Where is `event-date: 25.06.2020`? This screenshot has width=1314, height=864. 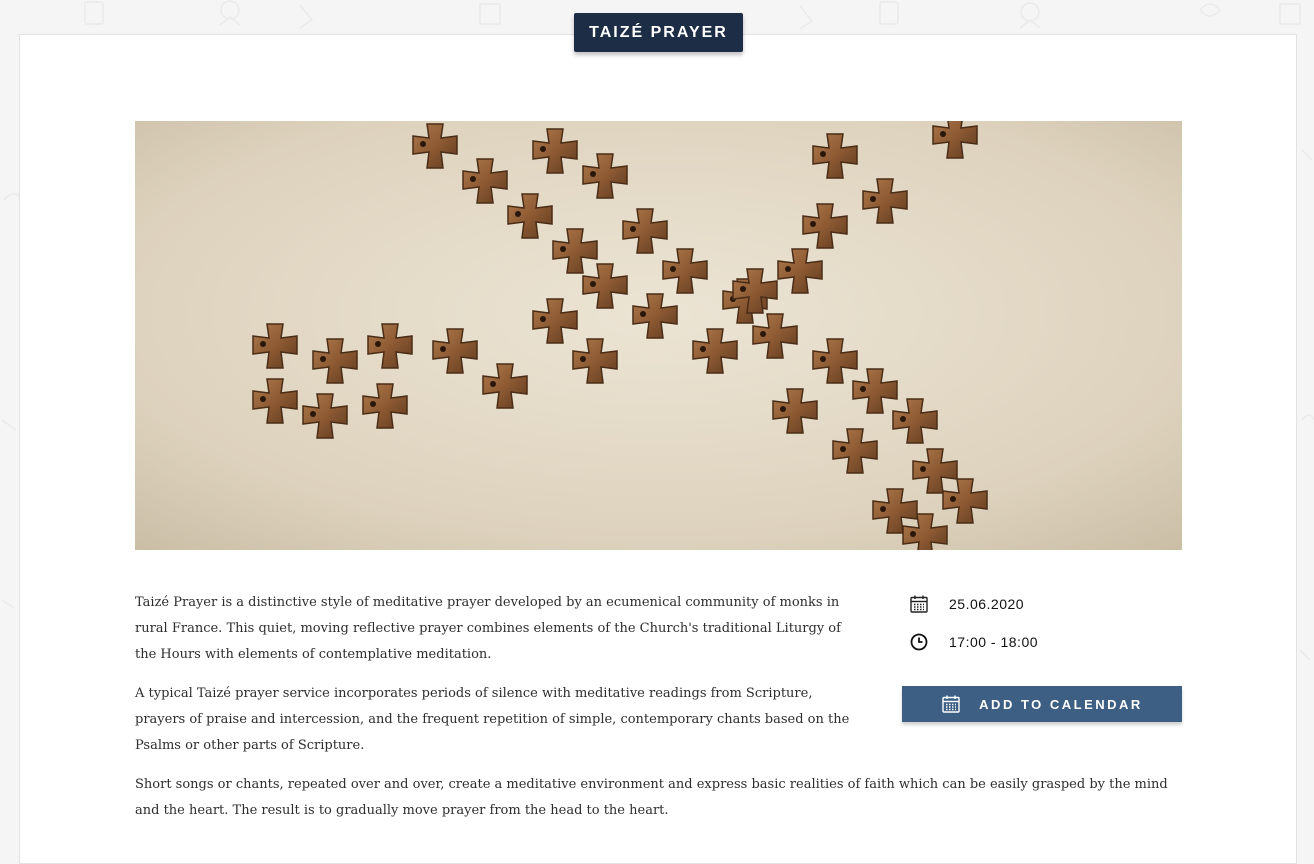
event-date: 25.06.2020 is located at coordinates (966, 604).